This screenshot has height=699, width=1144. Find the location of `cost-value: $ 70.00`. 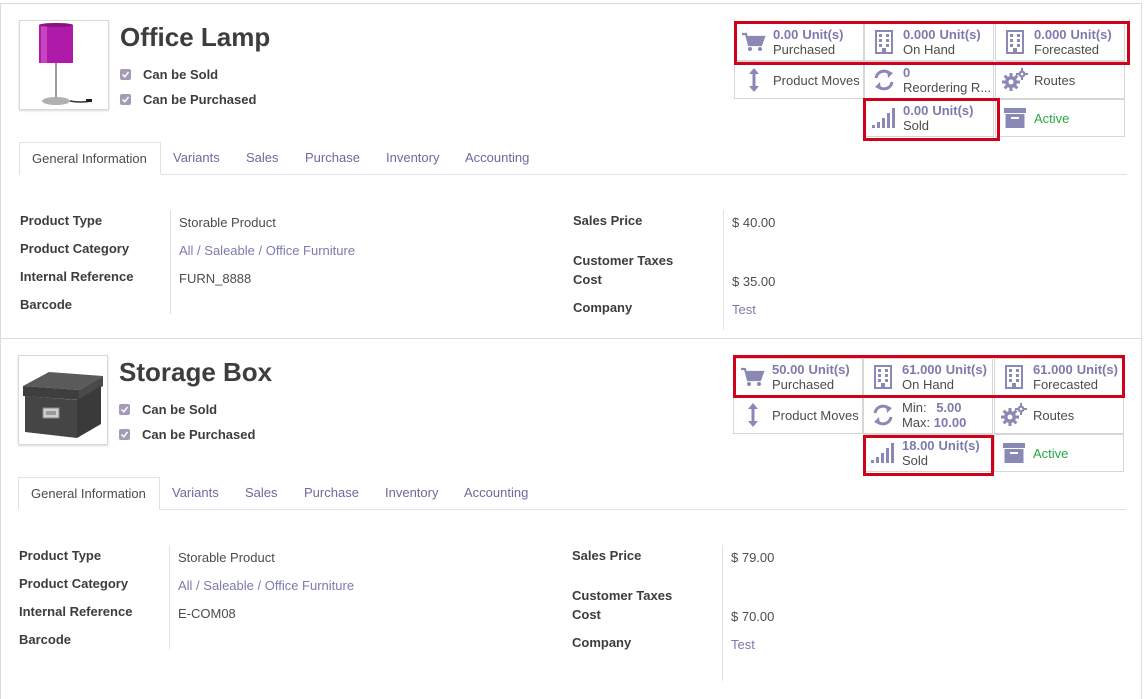

cost-value: $ 70.00 is located at coordinates (752, 616).